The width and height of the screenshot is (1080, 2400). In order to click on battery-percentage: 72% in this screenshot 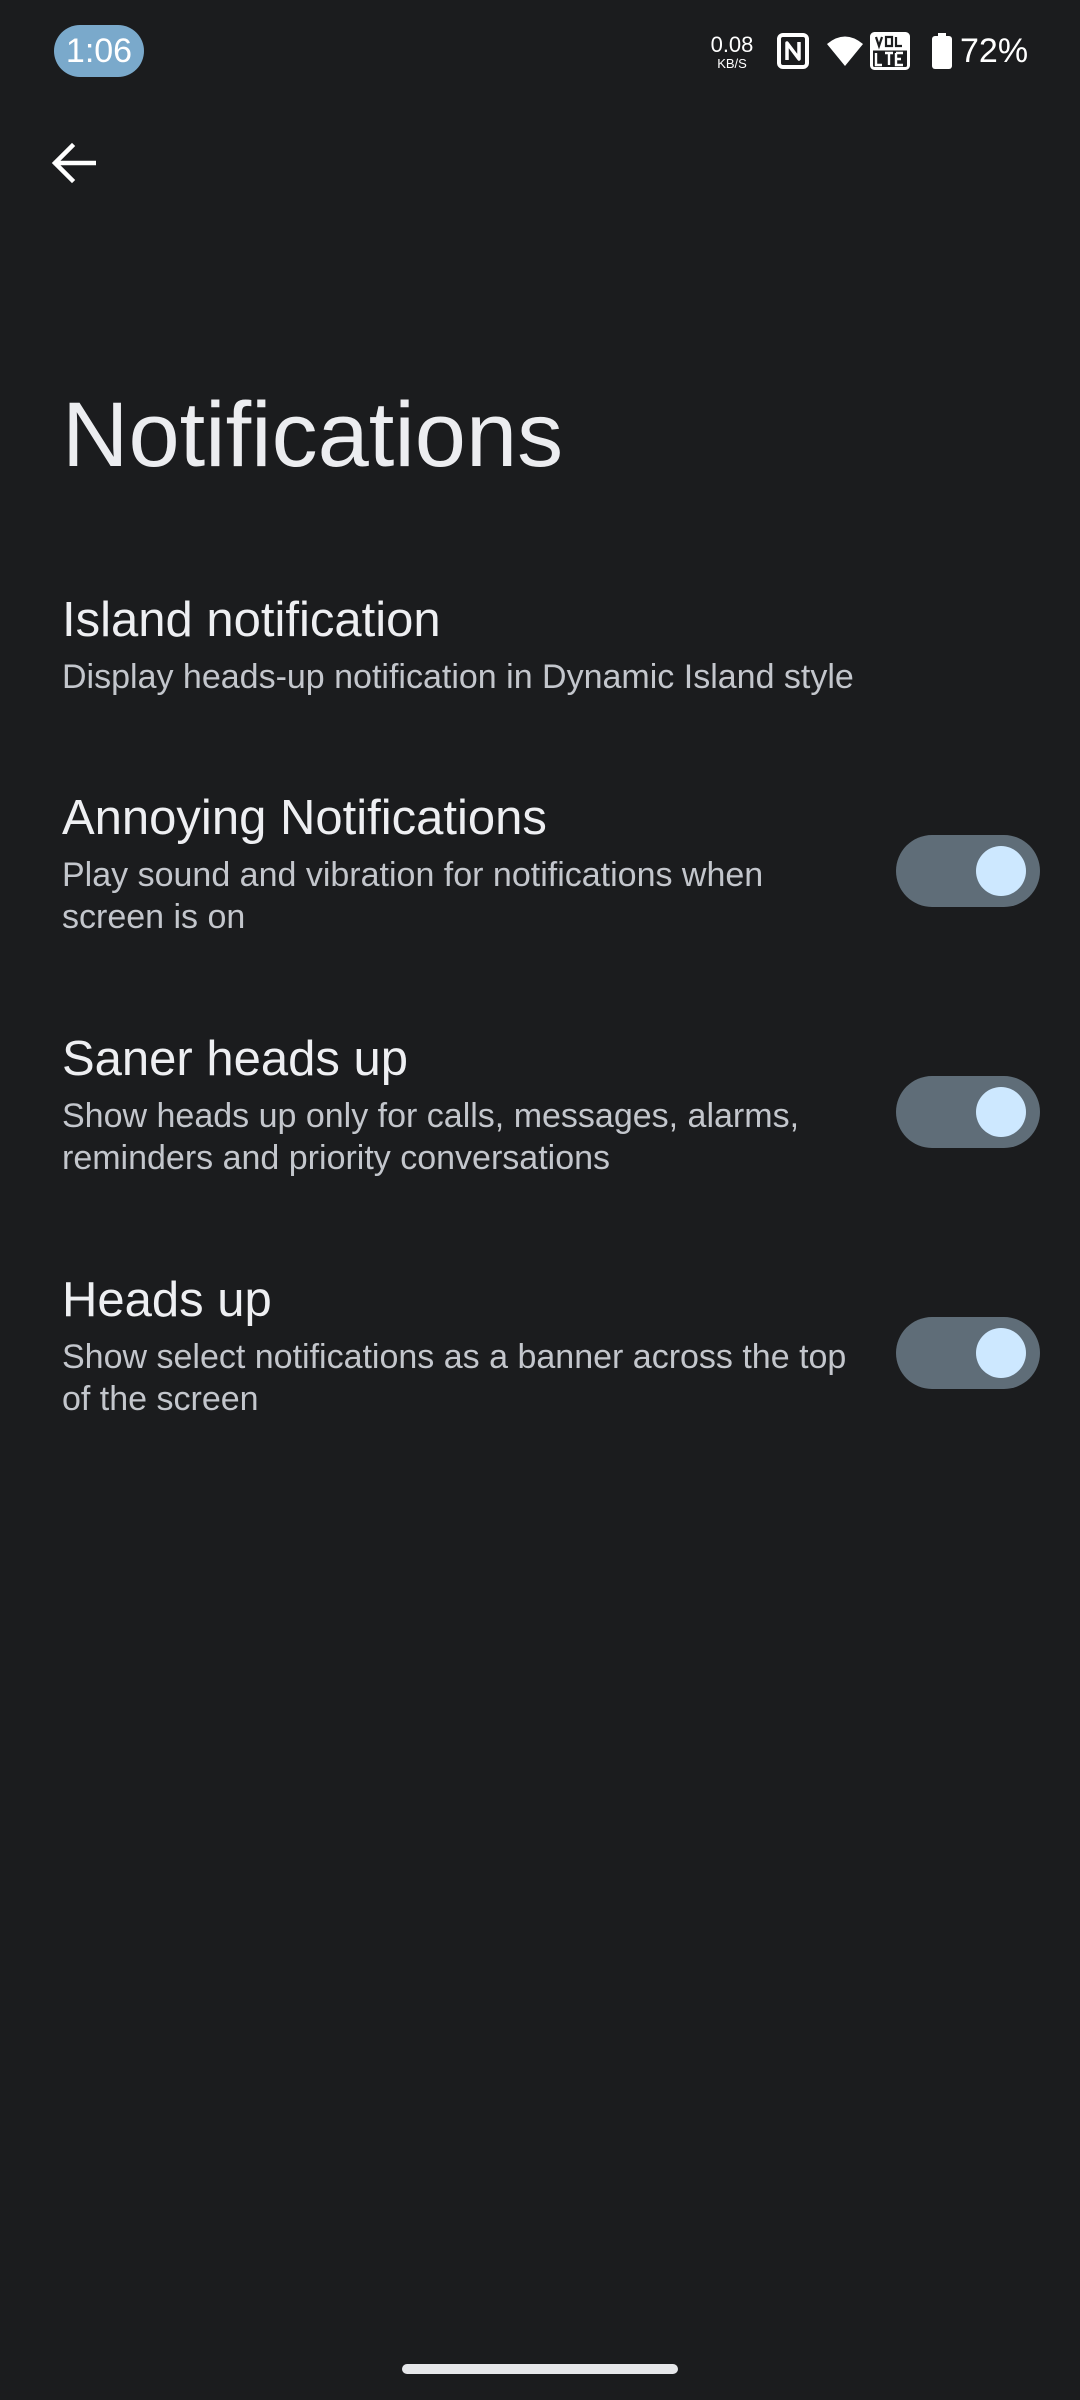, I will do `click(994, 51)`.